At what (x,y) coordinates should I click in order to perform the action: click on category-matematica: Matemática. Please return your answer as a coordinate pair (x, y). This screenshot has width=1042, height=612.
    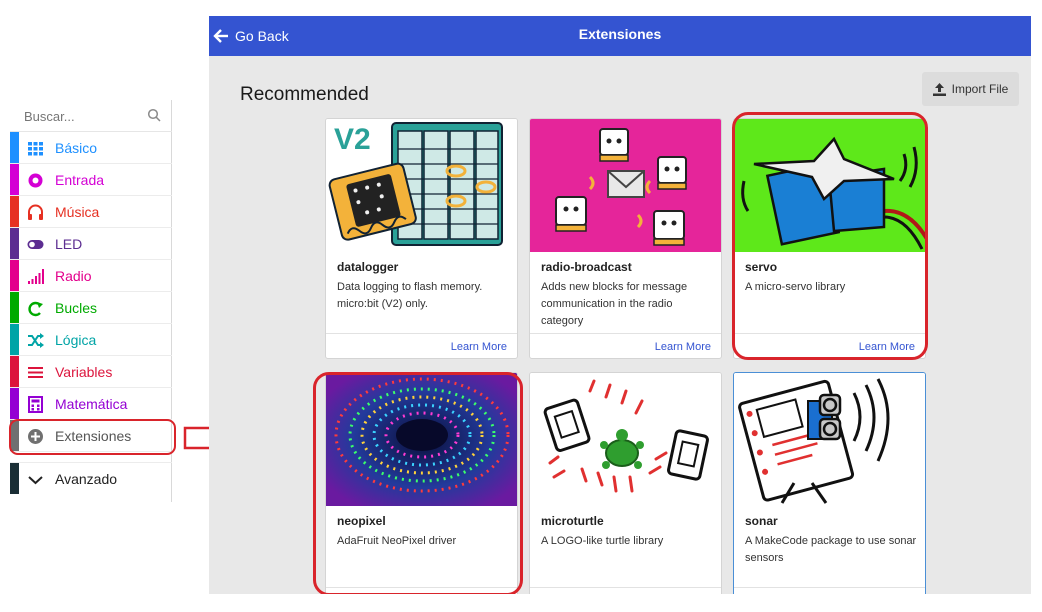
    Looking at the image, I should click on (91, 404).